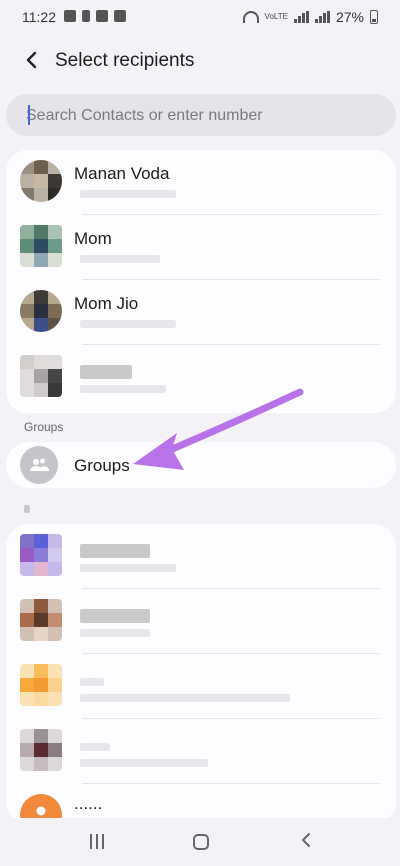  What do you see at coordinates (39, 17) in the screenshot?
I see `status-time: 11:22` at bounding box center [39, 17].